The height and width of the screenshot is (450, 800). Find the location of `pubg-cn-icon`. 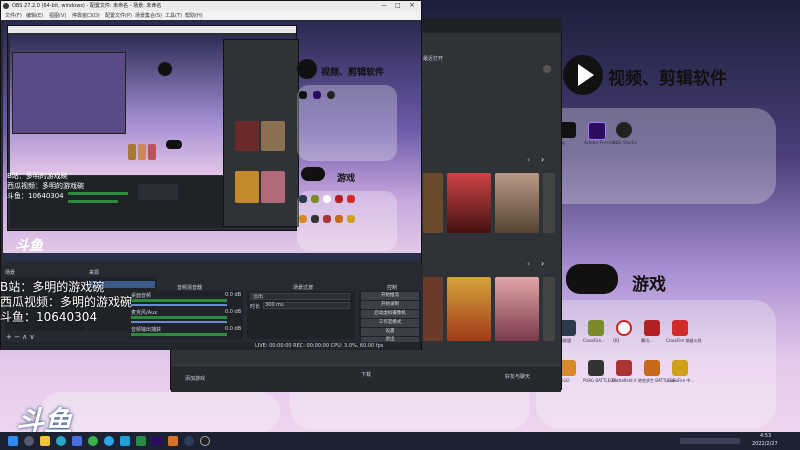

pubg-cn-icon is located at coordinates (652, 368).